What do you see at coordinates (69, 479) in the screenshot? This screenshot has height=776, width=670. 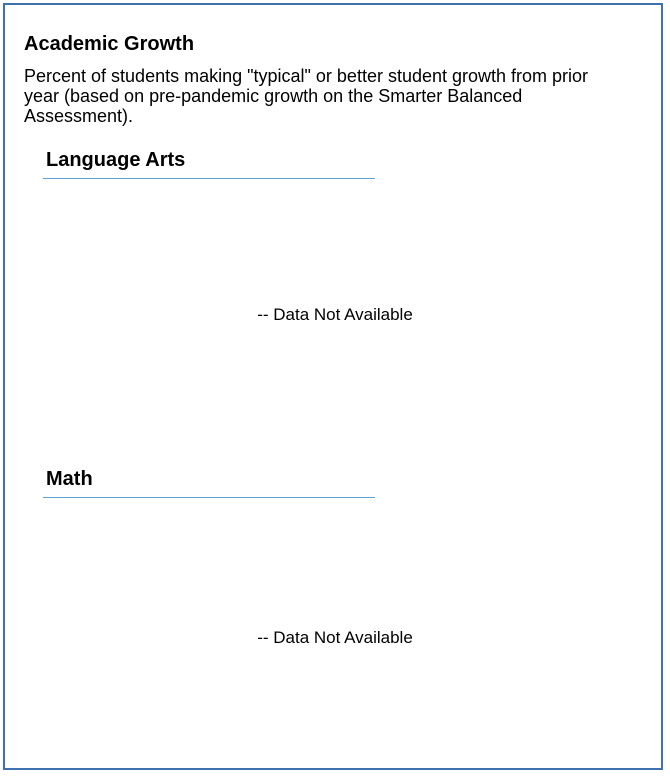 I see `math-heading: Math` at bounding box center [69, 479].